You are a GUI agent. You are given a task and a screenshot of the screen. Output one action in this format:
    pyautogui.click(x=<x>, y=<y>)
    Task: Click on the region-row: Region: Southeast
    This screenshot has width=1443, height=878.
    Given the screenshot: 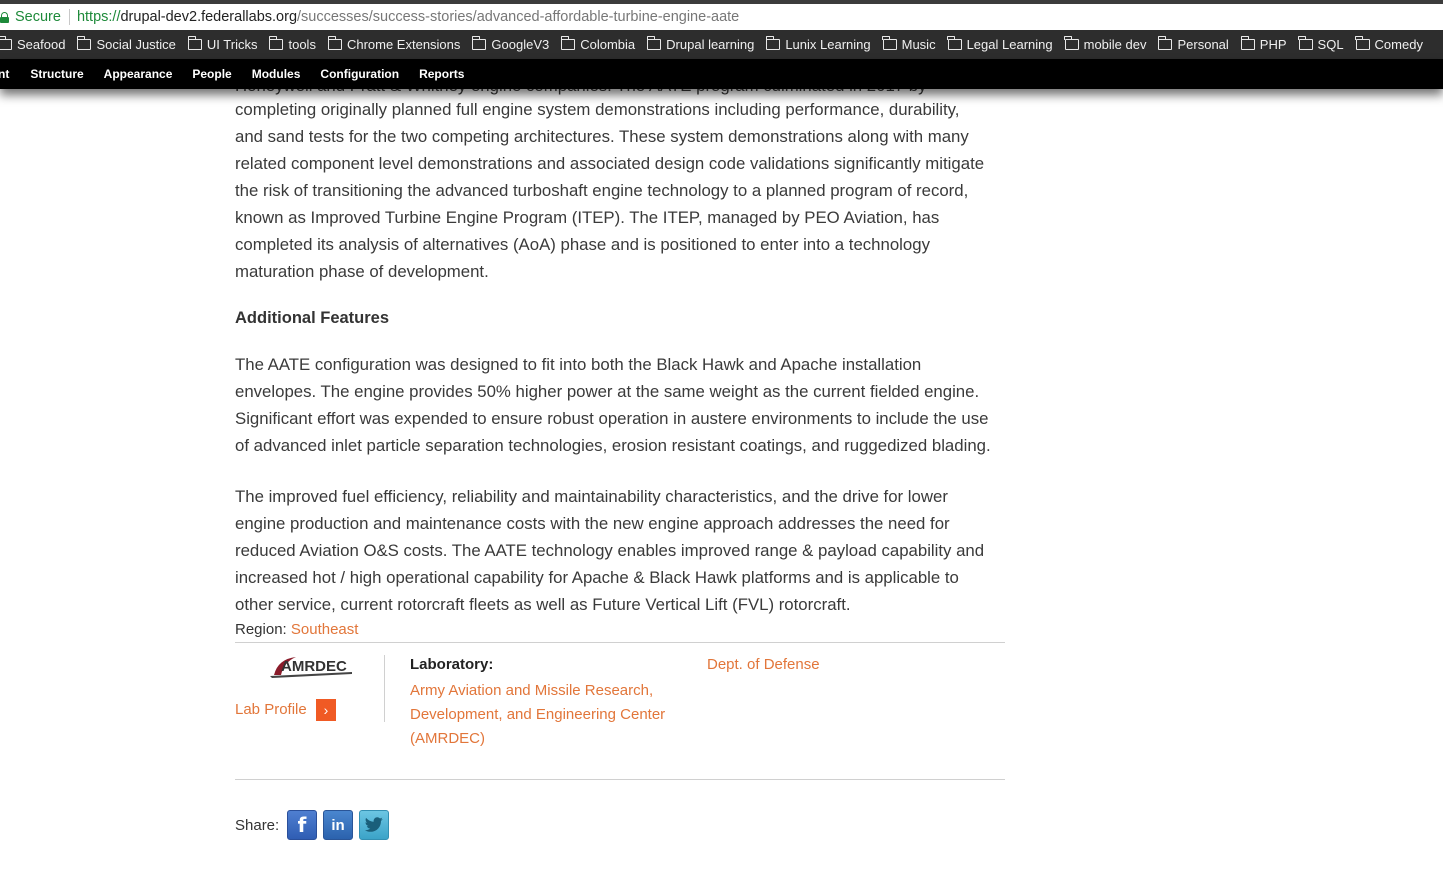 What is the action you would take?
    pyautogui.click(x=296, y=629)
    